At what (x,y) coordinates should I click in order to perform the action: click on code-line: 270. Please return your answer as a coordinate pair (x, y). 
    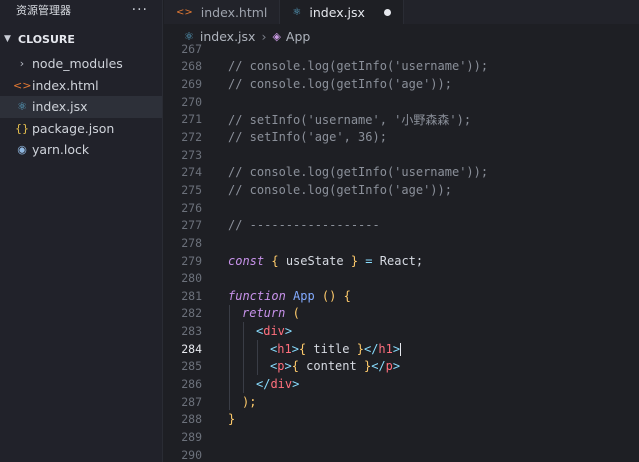
    Looking at the image, I should click on (401, 102).